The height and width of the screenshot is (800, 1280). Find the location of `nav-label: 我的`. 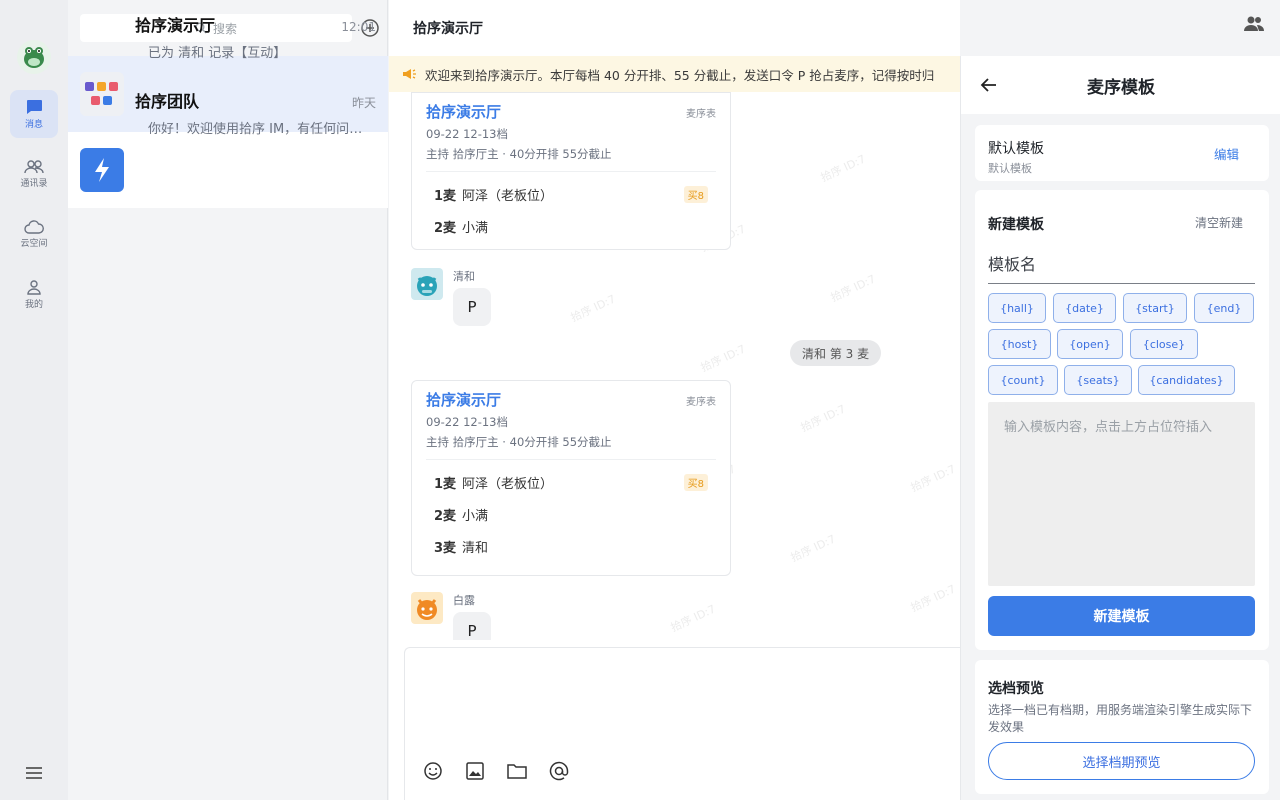

nav-label: 我的 is located at coordinates (33, 304).